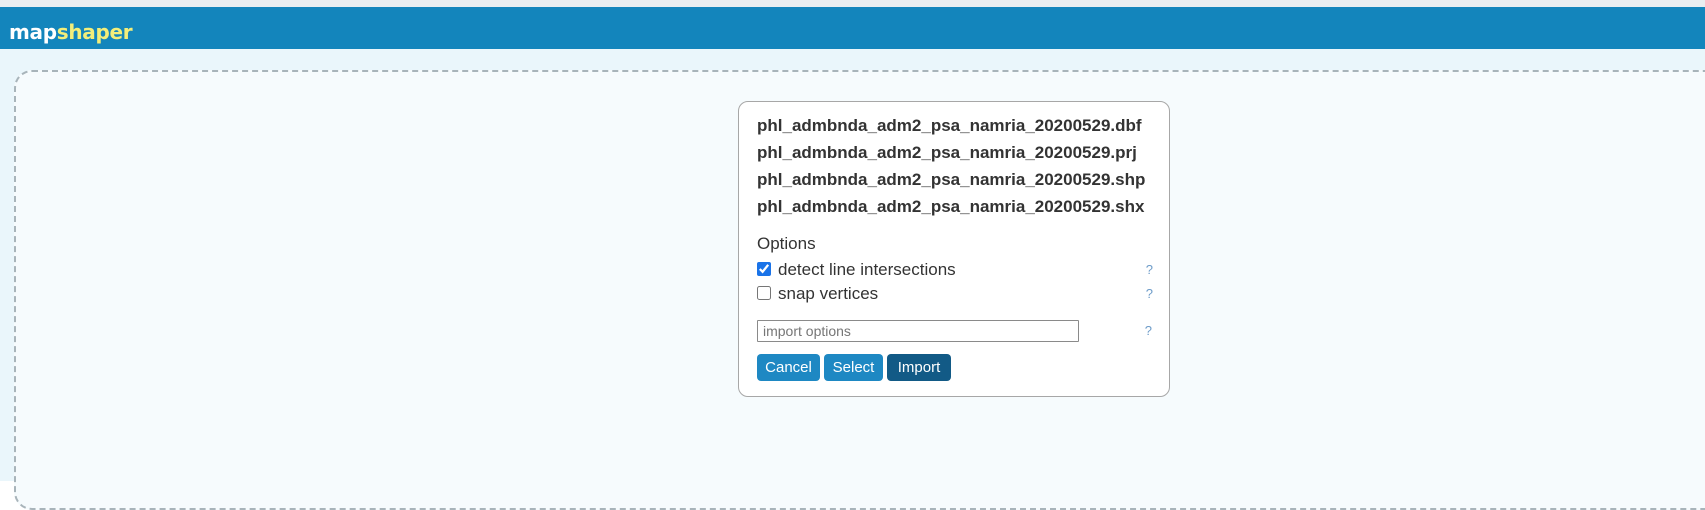  I want to click on app-header: mapshaper, so click(852, 28).